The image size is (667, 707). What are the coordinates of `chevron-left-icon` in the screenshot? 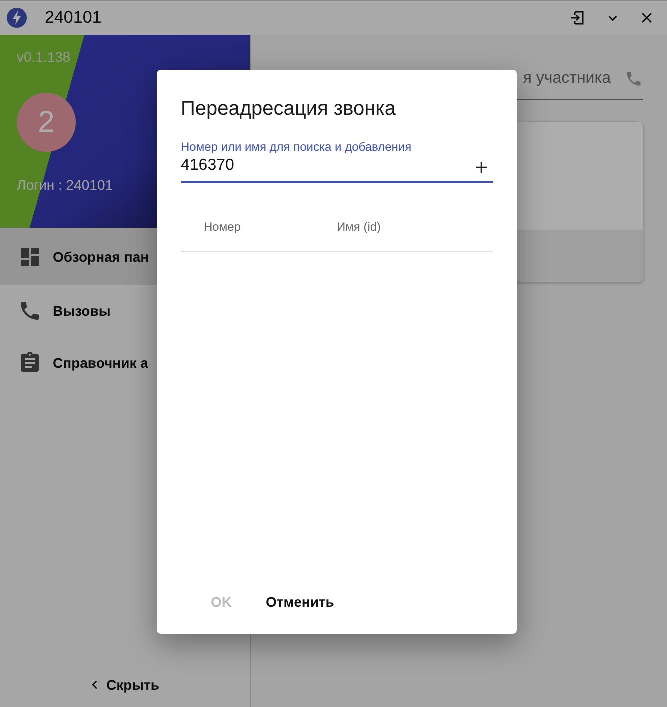 It's located at (95, 685).